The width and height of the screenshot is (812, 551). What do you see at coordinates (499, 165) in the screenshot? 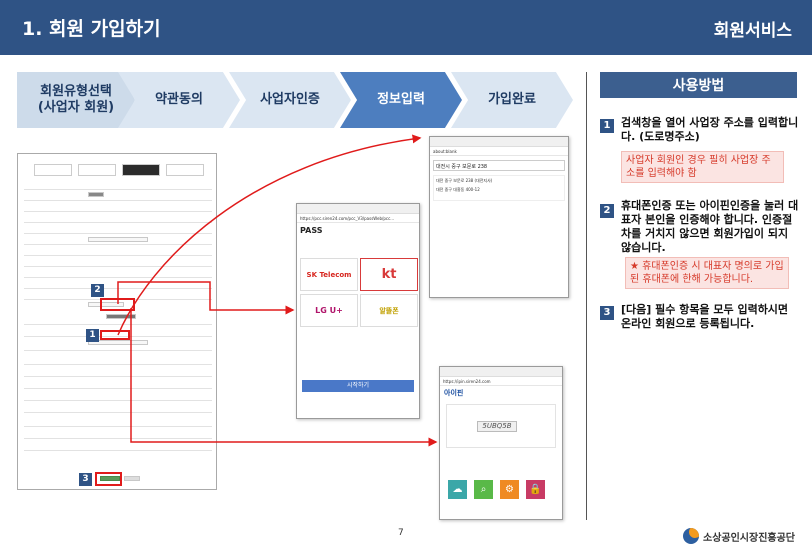
I see `address-search-input: 대전시 중구 보문로 238` at bounding box center [499, 165].